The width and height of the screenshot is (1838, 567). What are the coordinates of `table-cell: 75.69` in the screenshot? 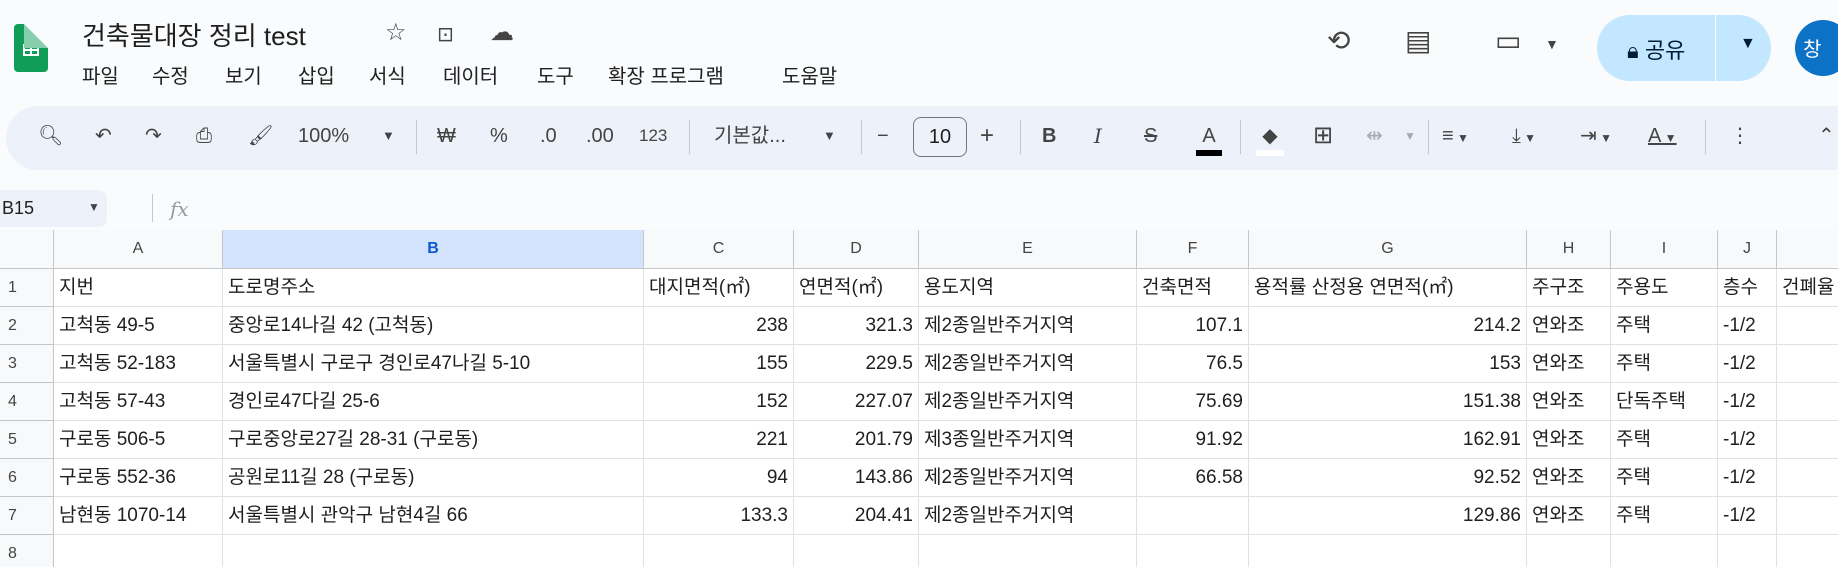 It's located at (1193, 402).